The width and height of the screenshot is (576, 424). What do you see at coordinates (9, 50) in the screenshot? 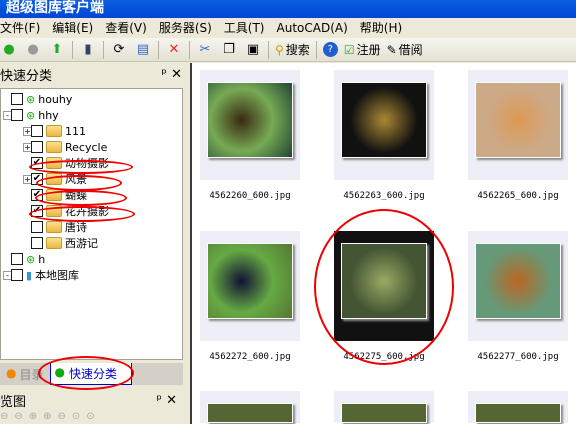
I see `back-icon: ●` at bounding box center [9, 50].